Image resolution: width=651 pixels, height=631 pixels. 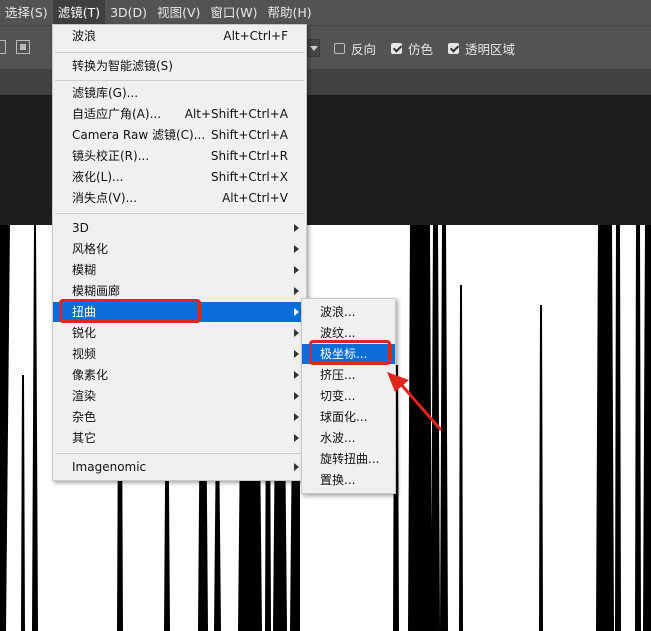 What do you see at coordinates (79, 12) in the screenshot?
I see `menu-filter: 滤镜(T)` at bounding box center [79, 12].